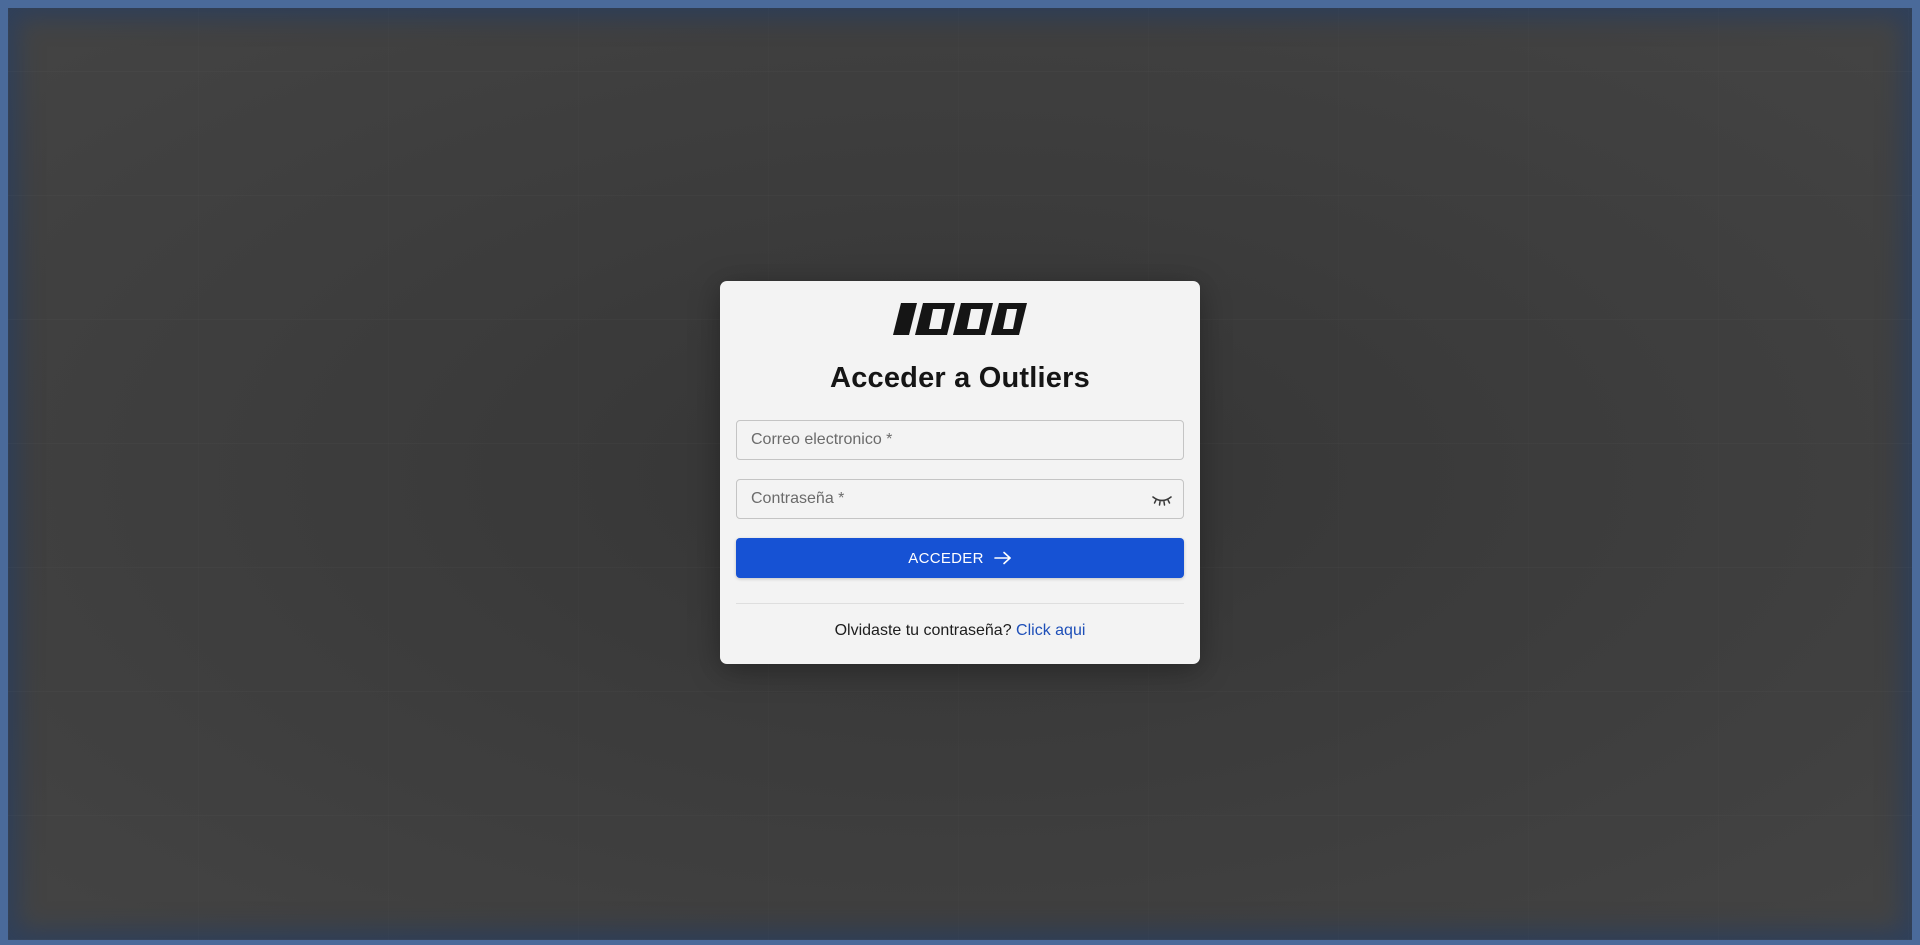  I want to click on submit-button-label: ACCEDER, so click(946, 558).